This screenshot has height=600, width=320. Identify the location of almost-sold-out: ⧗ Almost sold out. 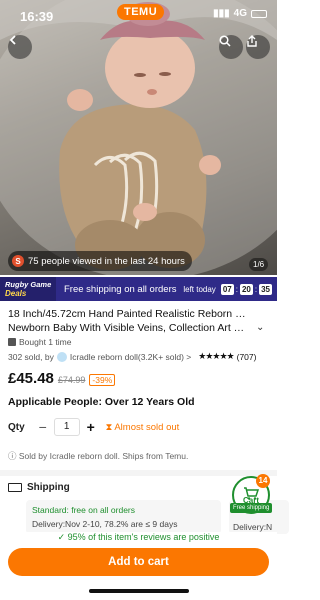
(143, 427).